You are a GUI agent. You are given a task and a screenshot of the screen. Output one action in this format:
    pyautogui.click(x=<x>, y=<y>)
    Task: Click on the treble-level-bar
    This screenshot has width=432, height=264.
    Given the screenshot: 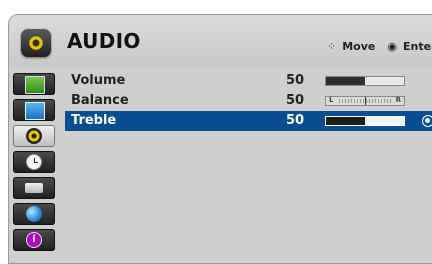 What is the action you would take?
    pyautogui.click(x=365, y=121)
    